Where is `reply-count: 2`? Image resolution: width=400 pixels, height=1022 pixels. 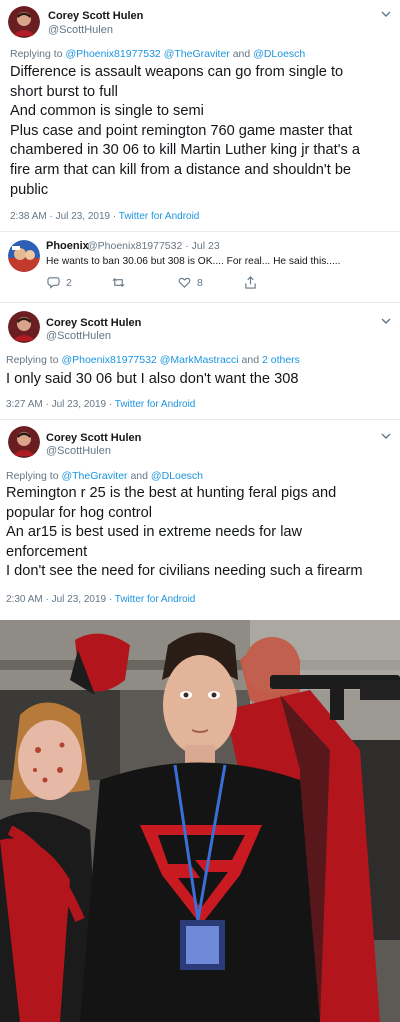
reply-count: 2 is located at coordinates (69, 282).